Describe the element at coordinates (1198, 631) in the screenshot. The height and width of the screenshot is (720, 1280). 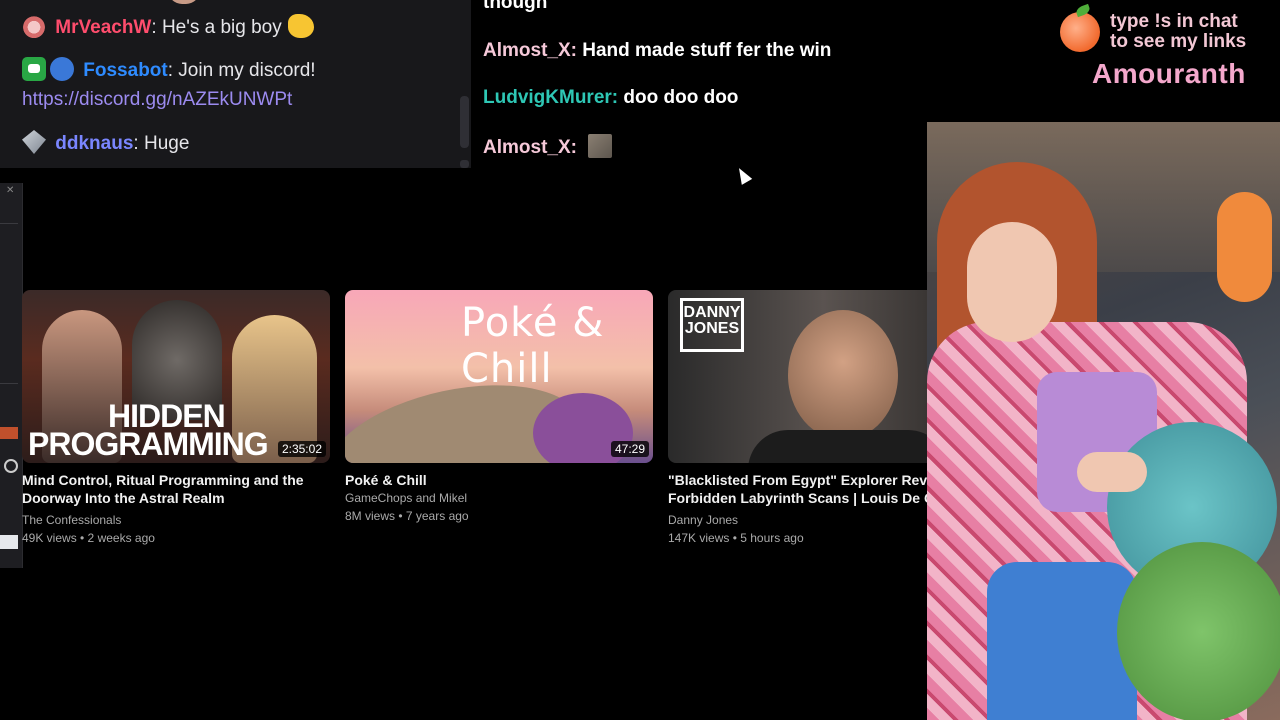
I see `crochet-green` at that location.